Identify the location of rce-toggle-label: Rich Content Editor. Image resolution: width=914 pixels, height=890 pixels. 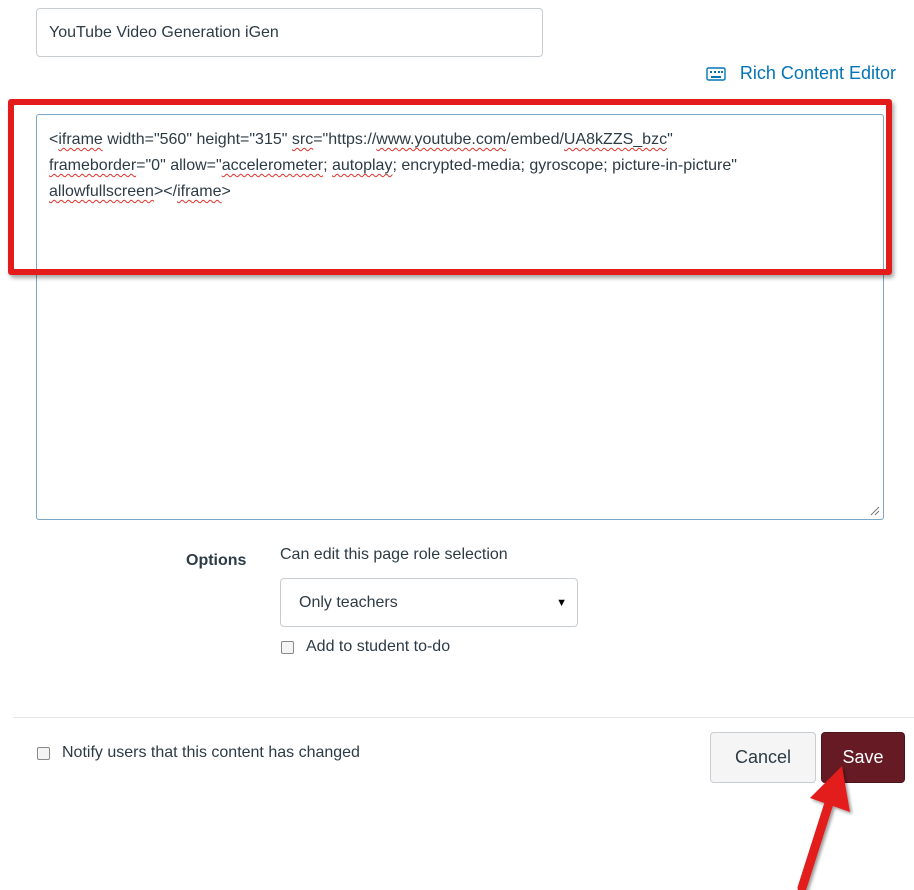
(817, 73).